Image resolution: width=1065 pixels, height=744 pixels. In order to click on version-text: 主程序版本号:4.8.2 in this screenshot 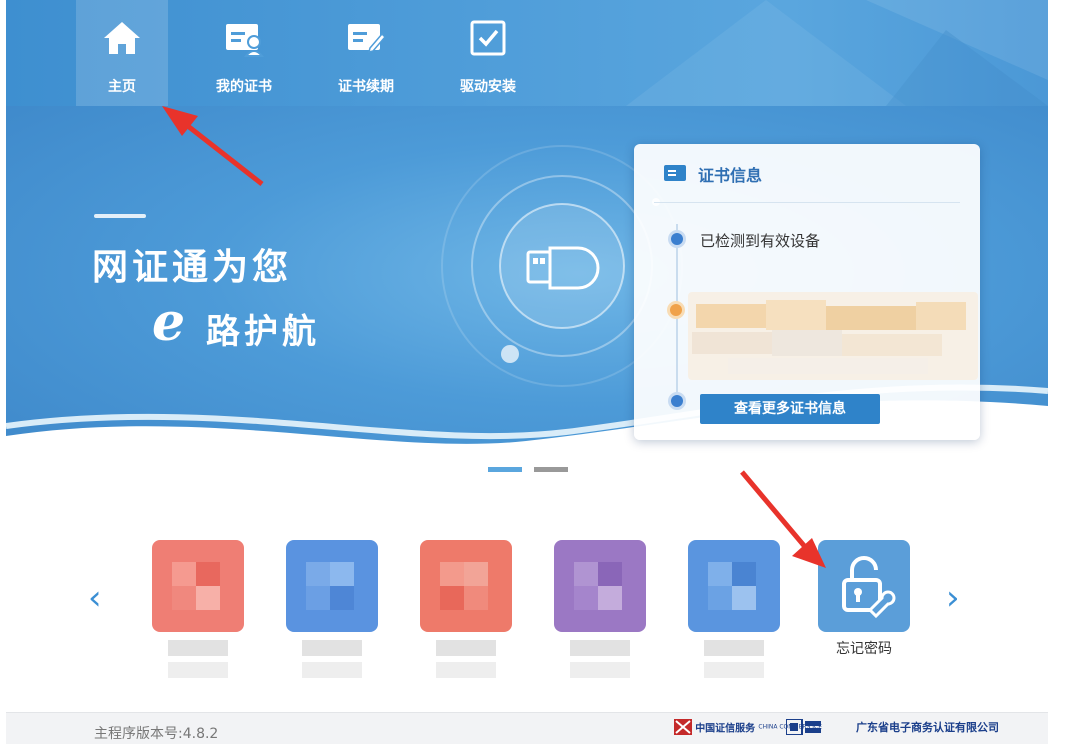, I will do `click(156, 734)`.